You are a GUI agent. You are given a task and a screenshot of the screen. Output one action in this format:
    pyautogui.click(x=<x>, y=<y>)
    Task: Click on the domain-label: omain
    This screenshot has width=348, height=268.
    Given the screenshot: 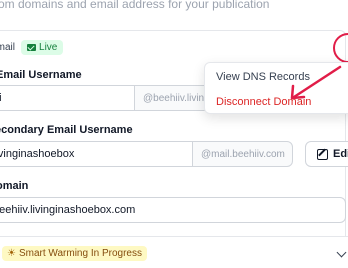 What is the action you would take?
    pyautogui.click(x=14, y=186)
    